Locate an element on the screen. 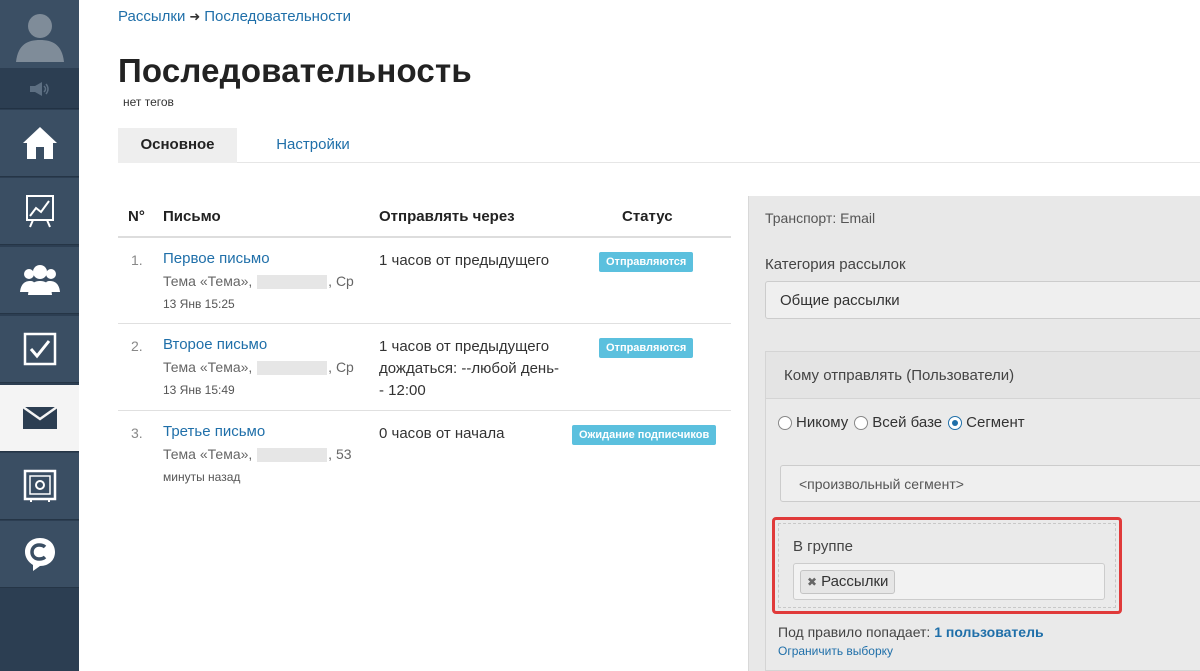 This screenshot has width=1200, height=671. recipients-header: Кому отправлять (Пользователи) is located at coordinates (983, 375).